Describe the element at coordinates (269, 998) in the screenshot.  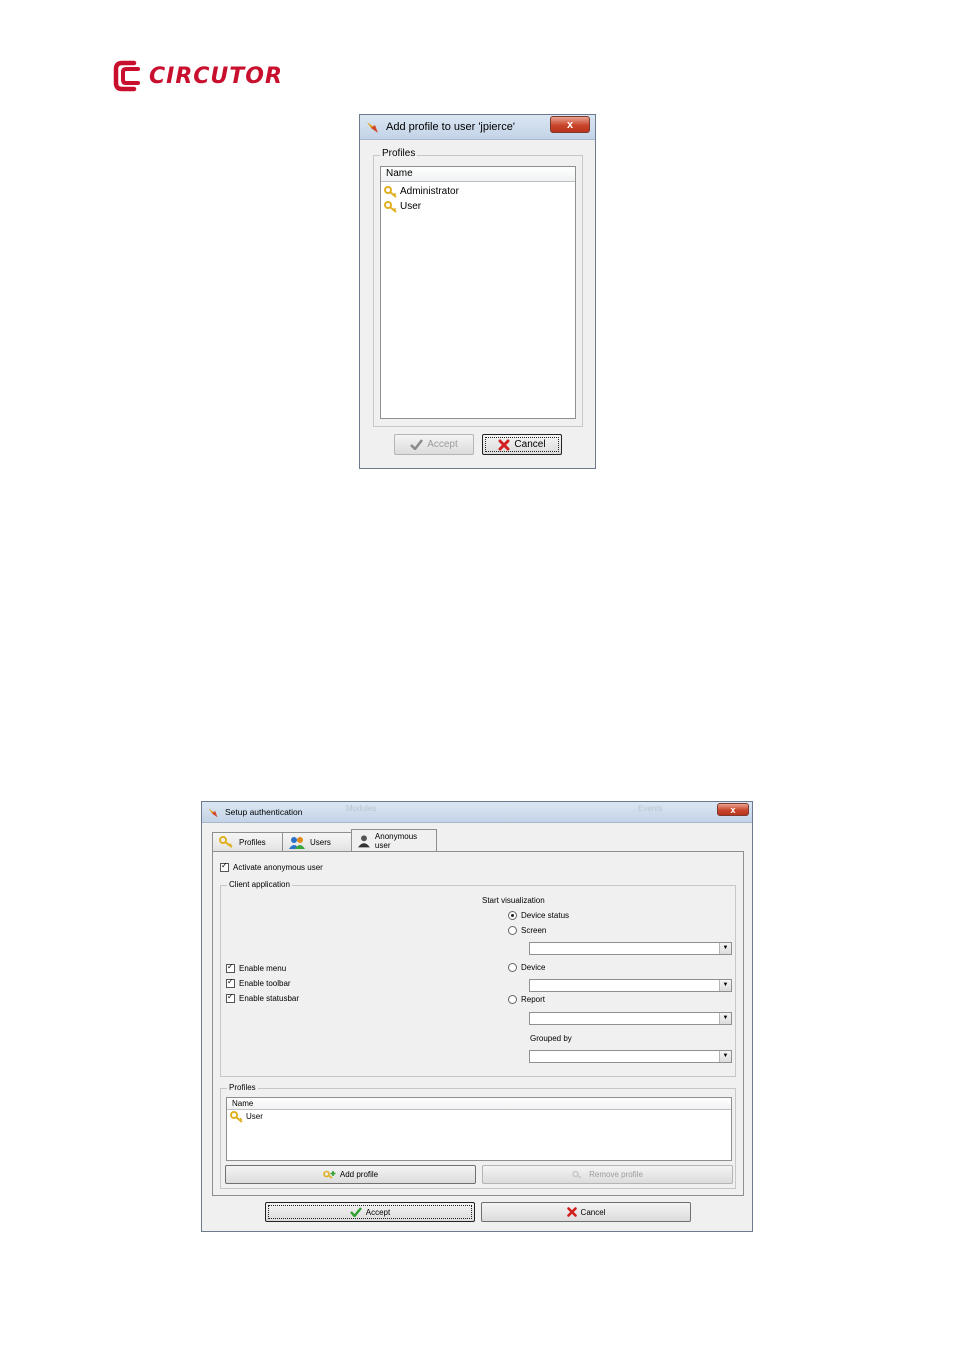
I see `enable-statusbar-label: Enable statusbar` at that location.